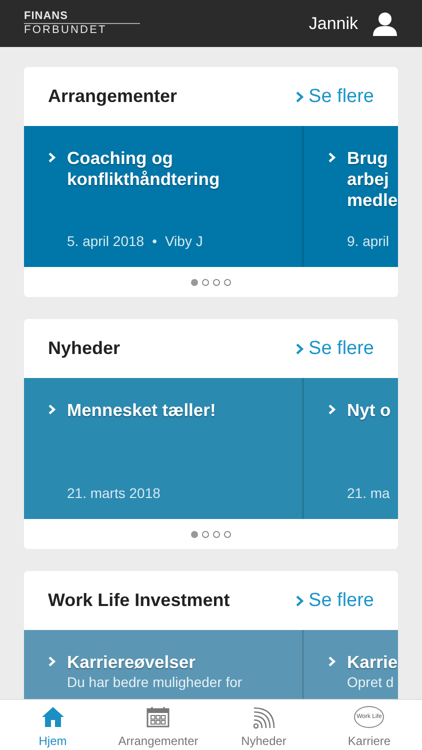 This screenshot has width=422, height=750. Describe the element at coordinates (164, 196) in the screenshot. I see `slide-card: Coaching og konflikthåndtering 5. april 2018 • Viby J` at that location.